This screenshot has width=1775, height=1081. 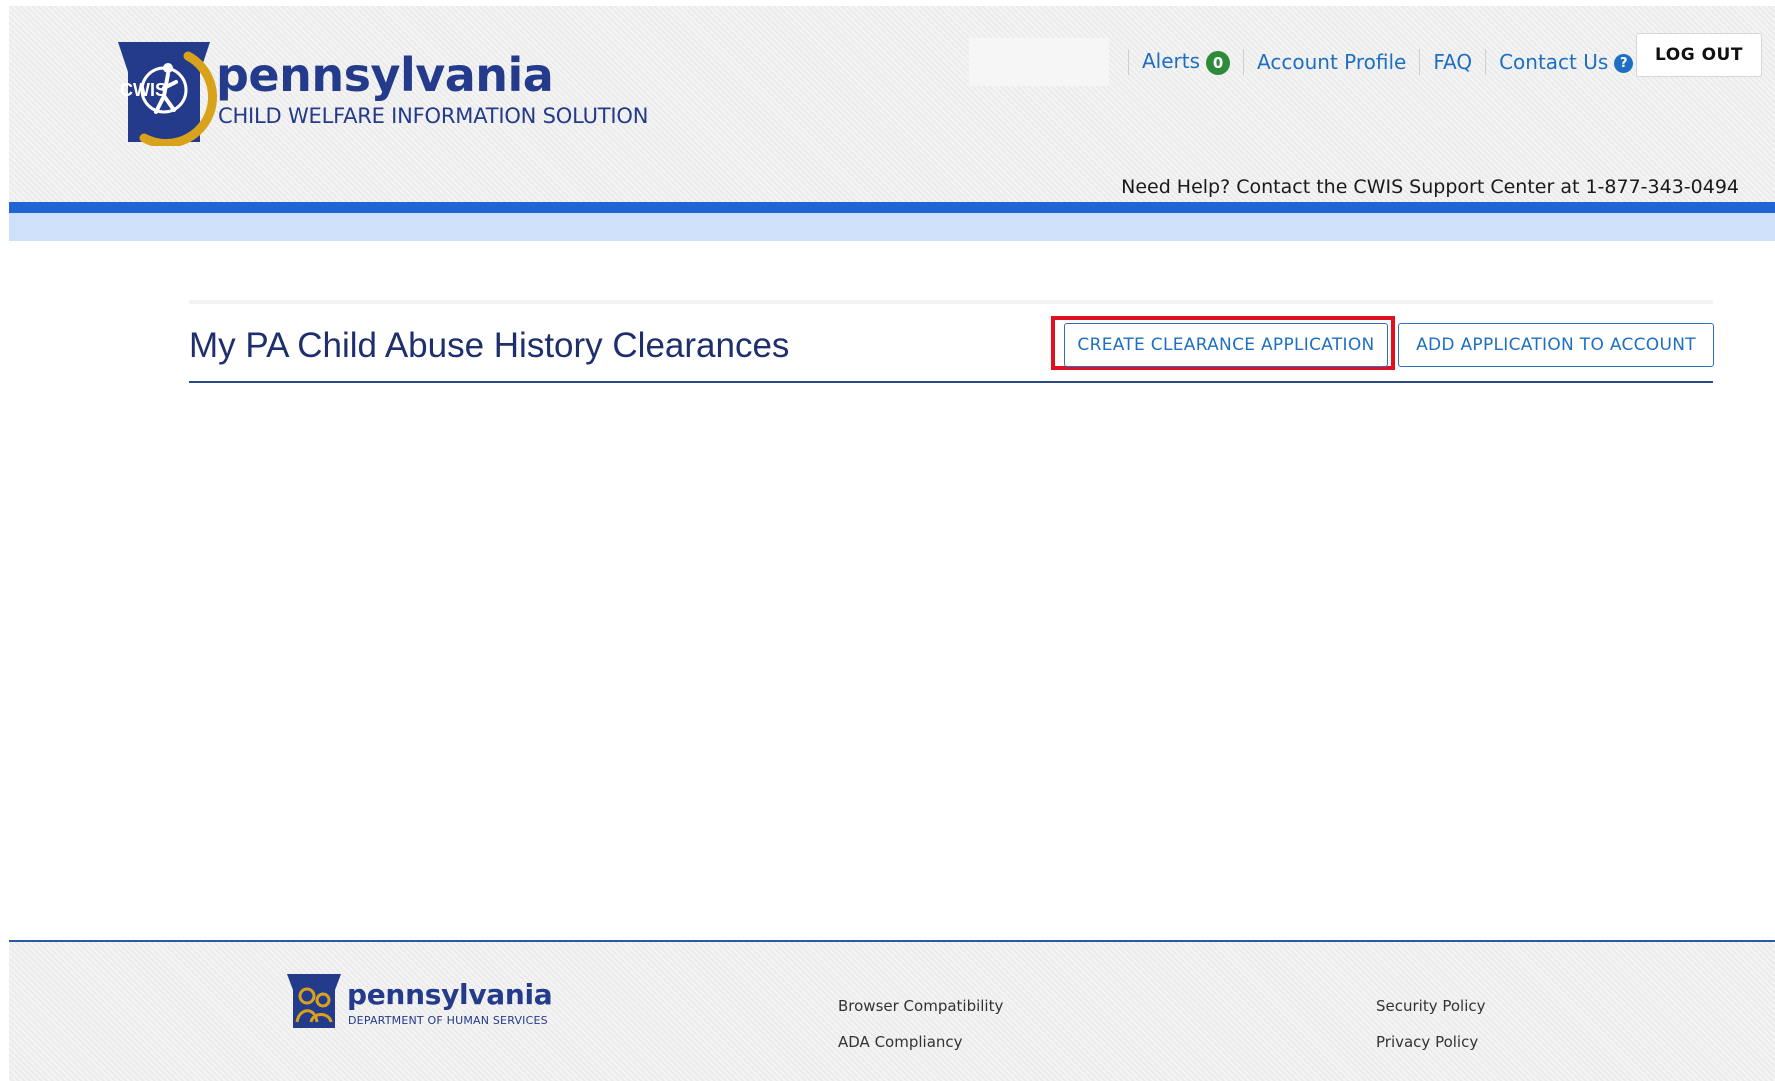 What do you see at coordinates (1226, 345) in the screenshot?
I see `create-clearance-application-button: CREATE CLEARANCE APPLICATION` at bounding box center [1226, 345].